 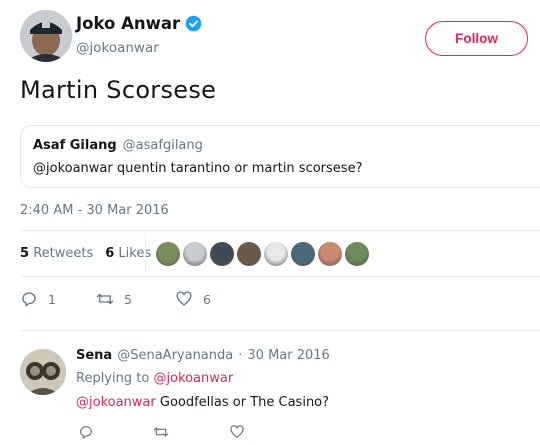 What do you see at coordinates (118, 90) in the screenshot?
I see `tweet-text: Martin Scorsese` at bounding box center [118, 90].